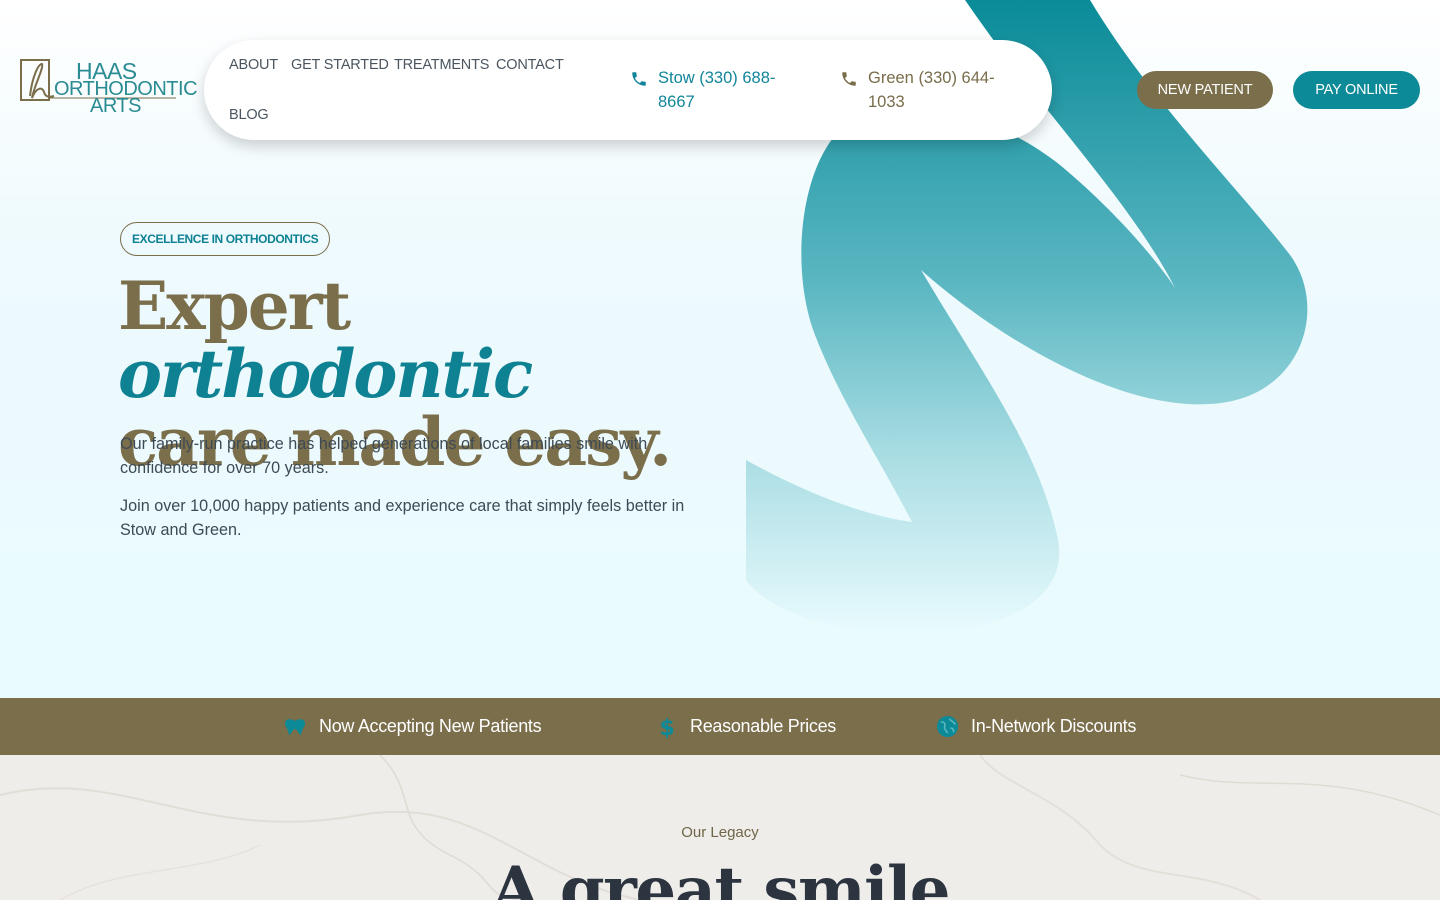 This screenshot has width=1440, height=900. Describe the element at coordinates (115, 106) in the screenshot. I see `logo-text-arts: ARTS` at that location.